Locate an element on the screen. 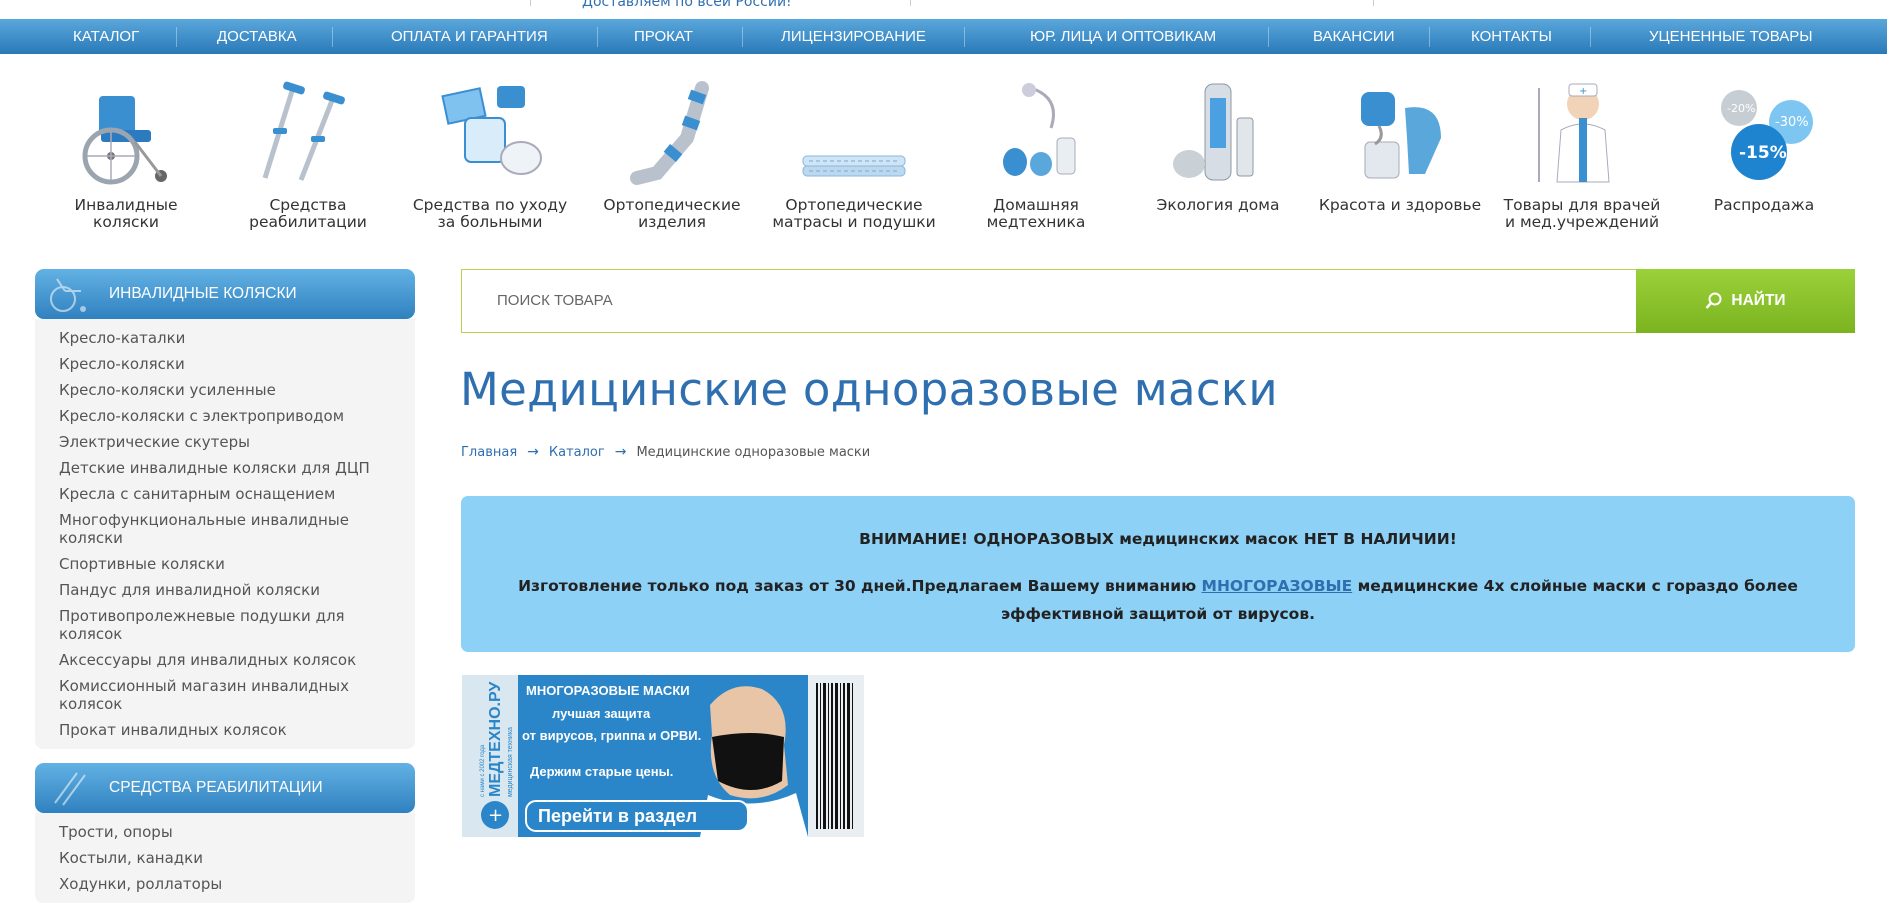 The width and height of the screenshot is (1887, 905). banner-since: с нами с 2002 года is located at coordinates (483, 770).